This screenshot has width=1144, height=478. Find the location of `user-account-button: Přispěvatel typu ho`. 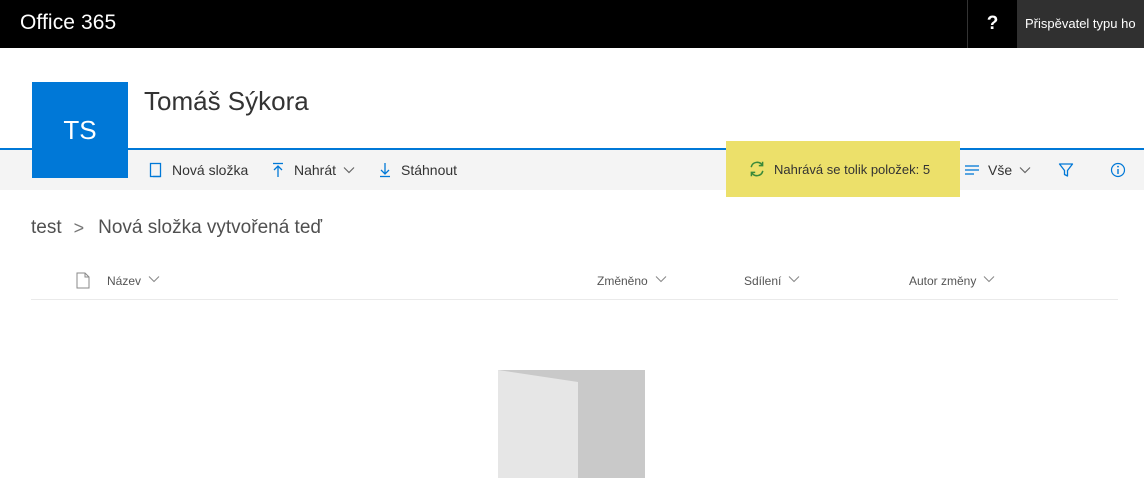

user-account-button: Přispěvatel typu ho is located at coordinates (1080, 24).